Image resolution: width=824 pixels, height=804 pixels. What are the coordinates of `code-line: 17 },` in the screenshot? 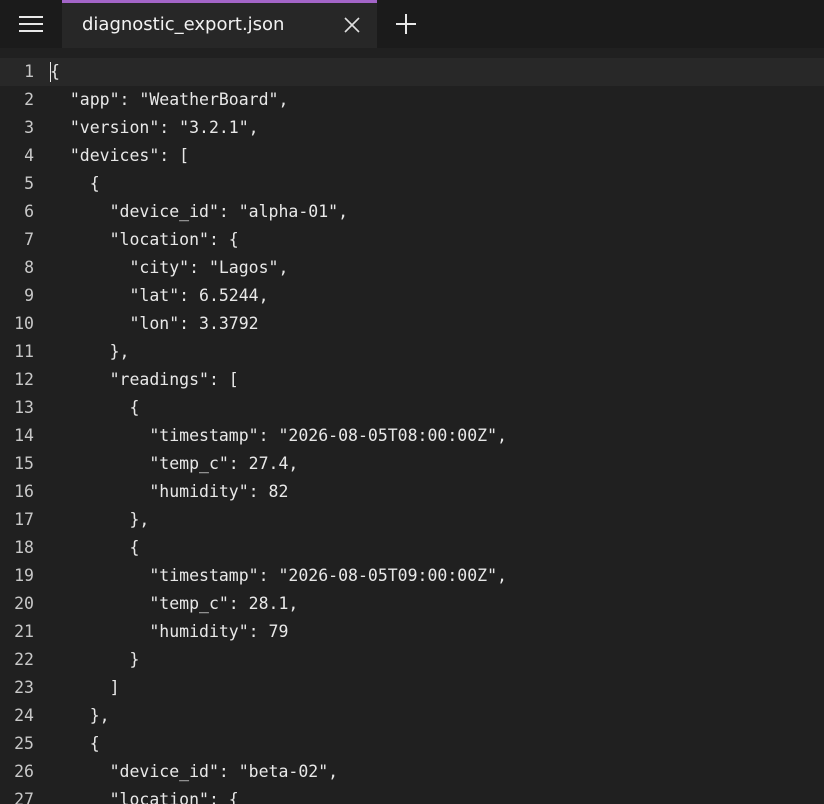 It's located at (412, 520).